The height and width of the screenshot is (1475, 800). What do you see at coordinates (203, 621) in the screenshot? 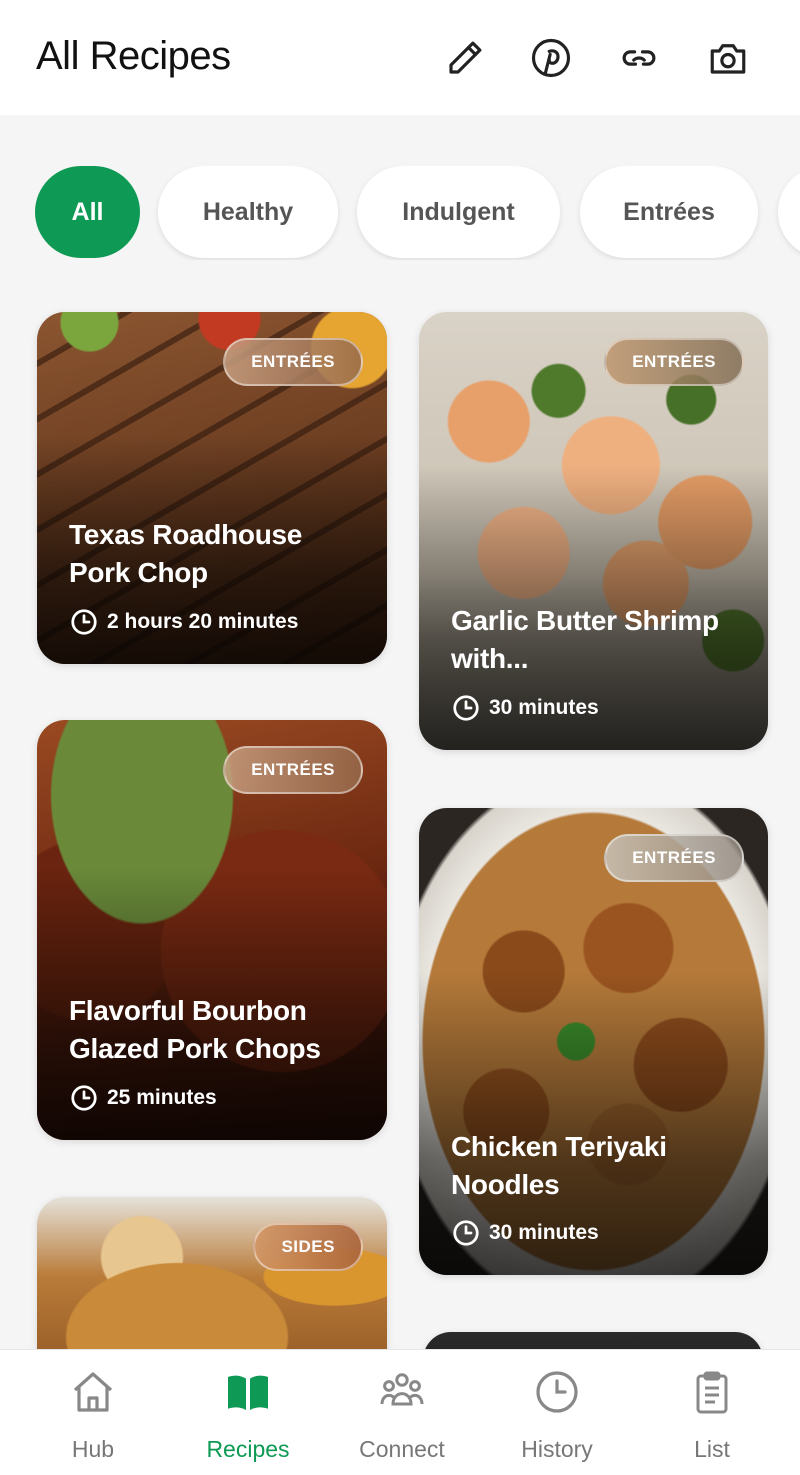
I see `recipe-time-label: 2 hours 20 minutes` at bounding box center [203, 621].